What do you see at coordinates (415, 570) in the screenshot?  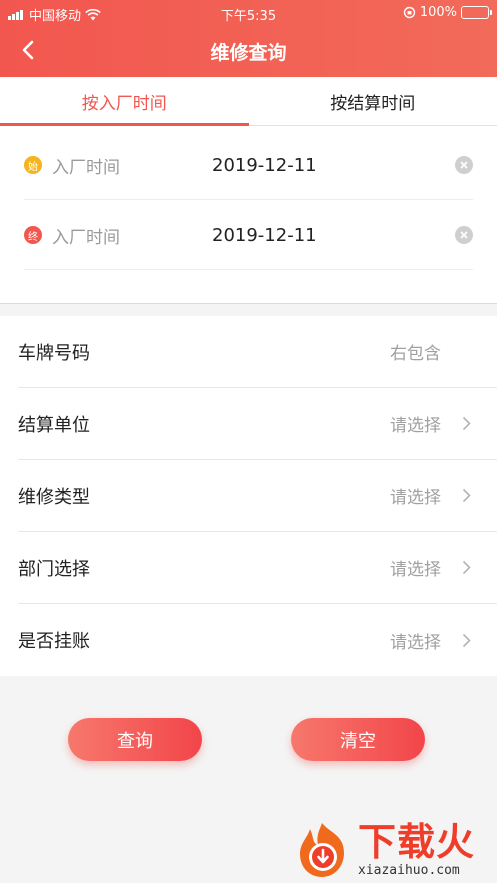 I see `department-value: 请选择` at bounding box center [415, 570].